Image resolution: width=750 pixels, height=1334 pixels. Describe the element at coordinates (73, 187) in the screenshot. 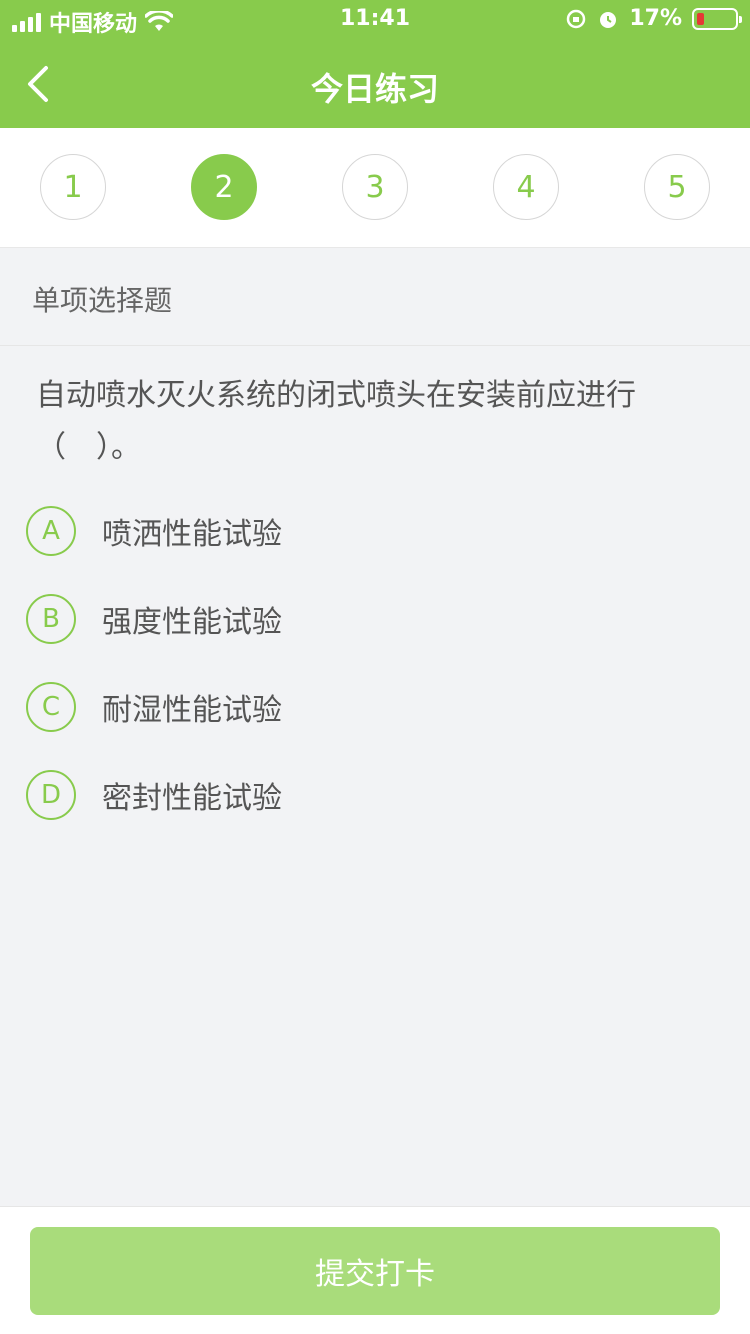

I see `step-1: 1` at that location.